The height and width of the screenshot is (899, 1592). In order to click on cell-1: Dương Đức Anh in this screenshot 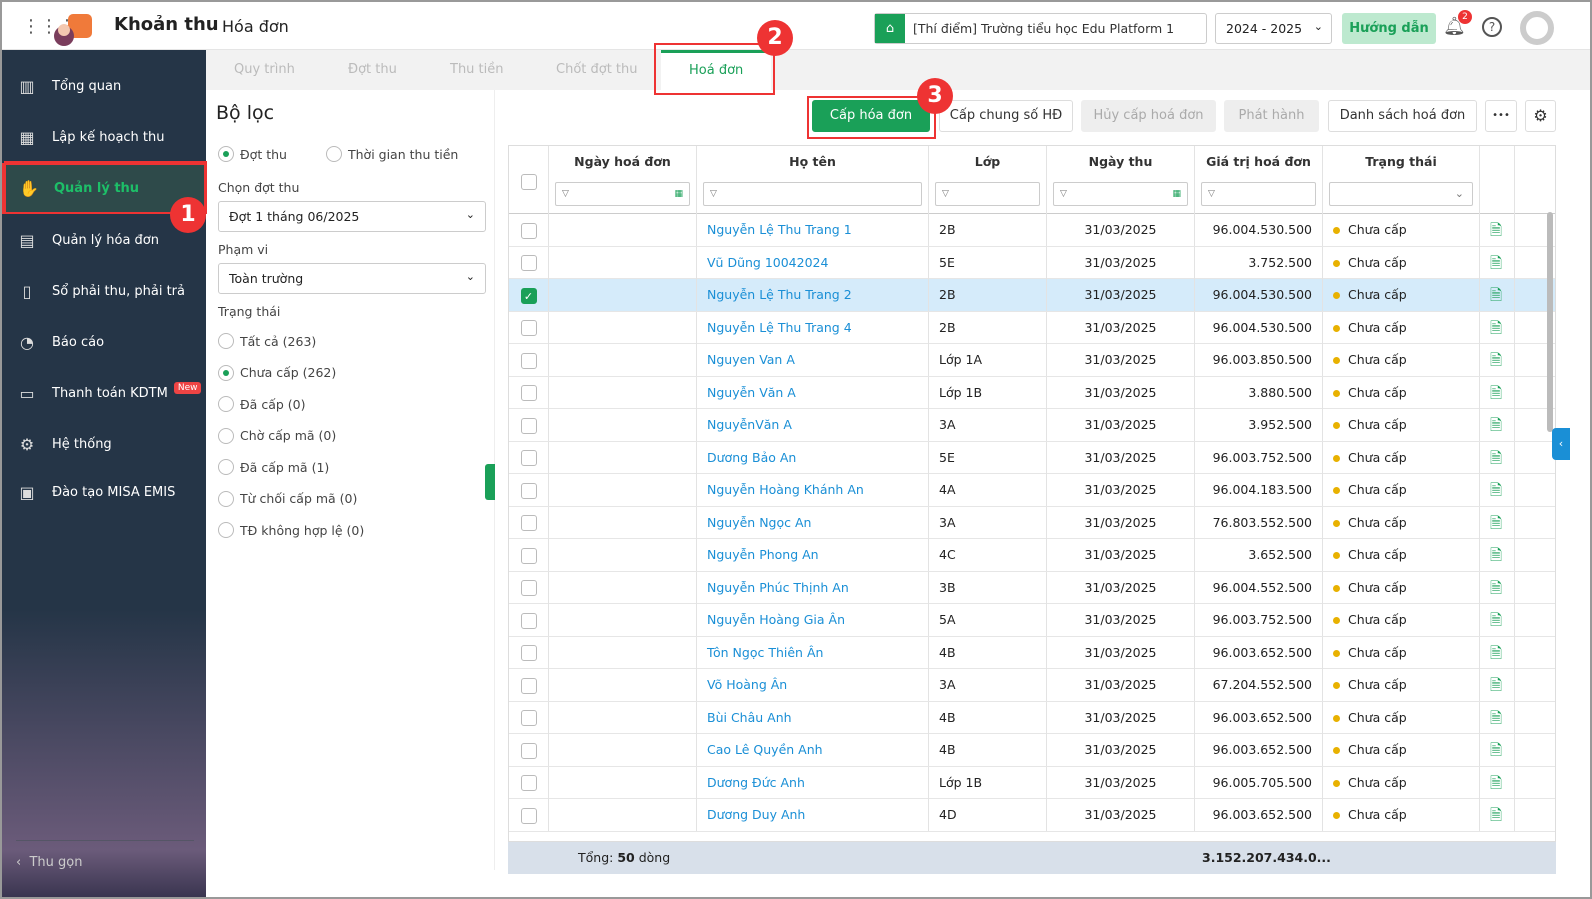, I will do `click(813, 782)`.